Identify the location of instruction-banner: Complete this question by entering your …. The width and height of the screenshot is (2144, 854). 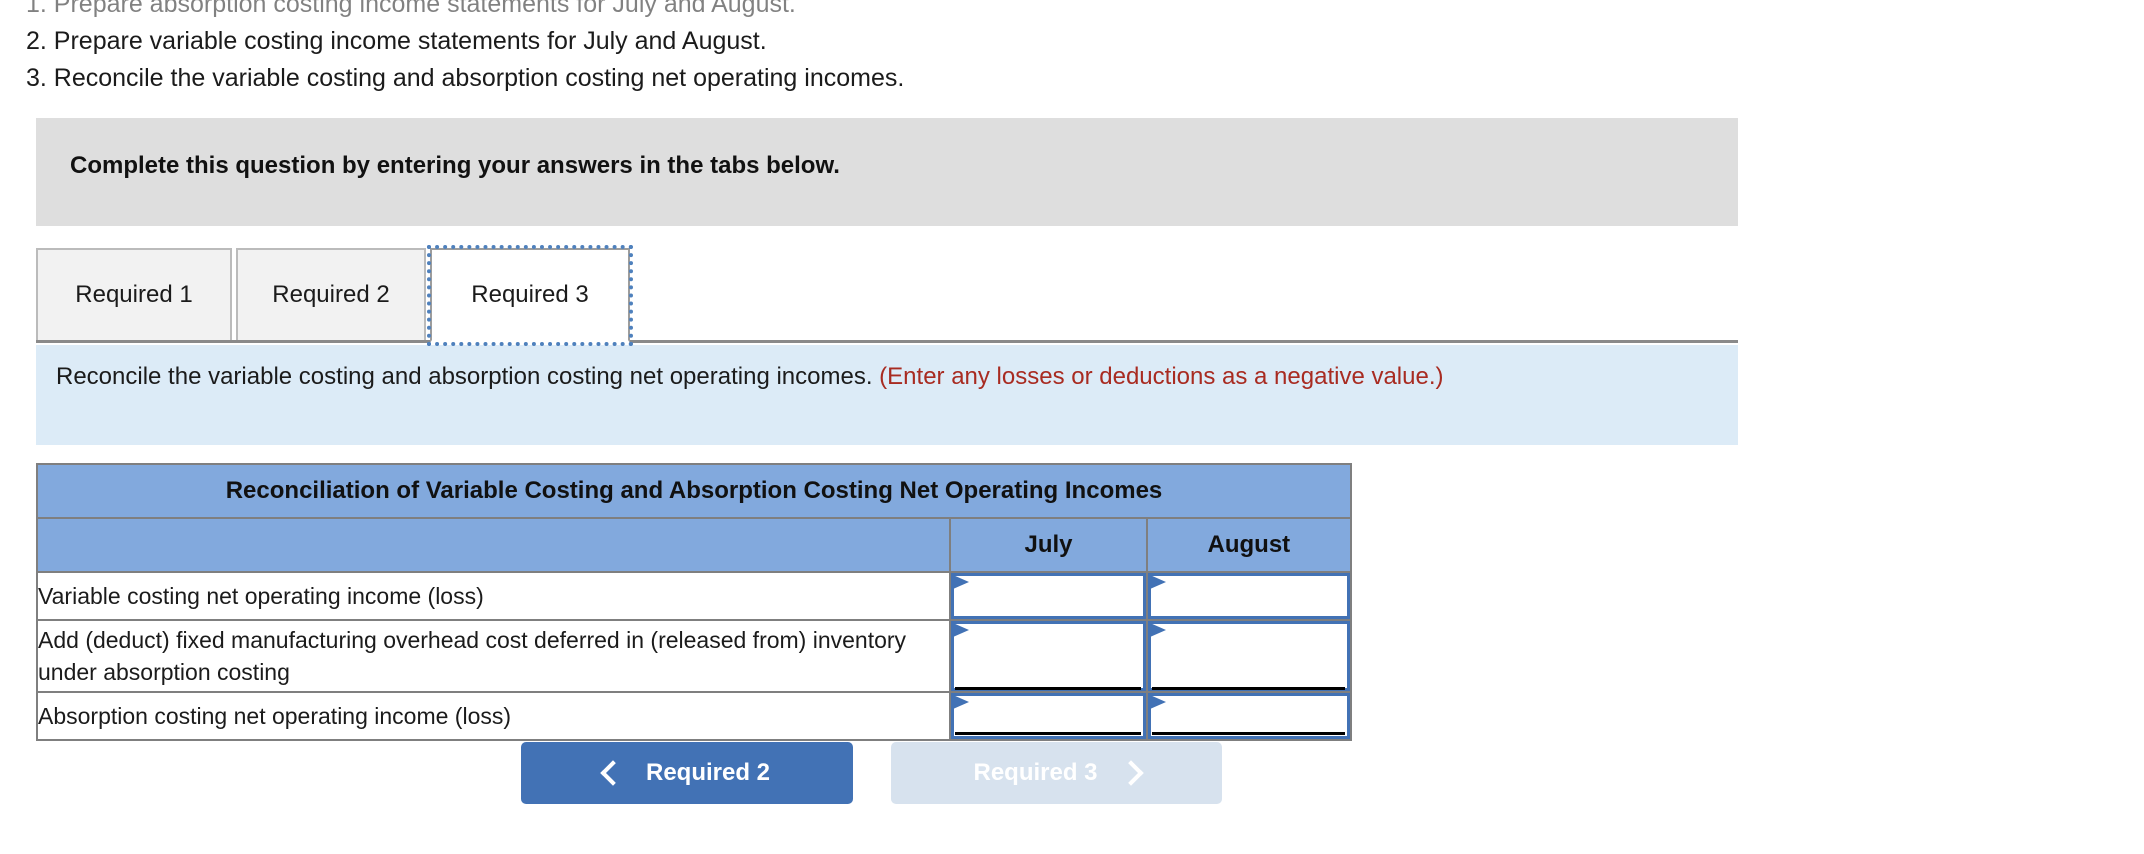
(887, 172).